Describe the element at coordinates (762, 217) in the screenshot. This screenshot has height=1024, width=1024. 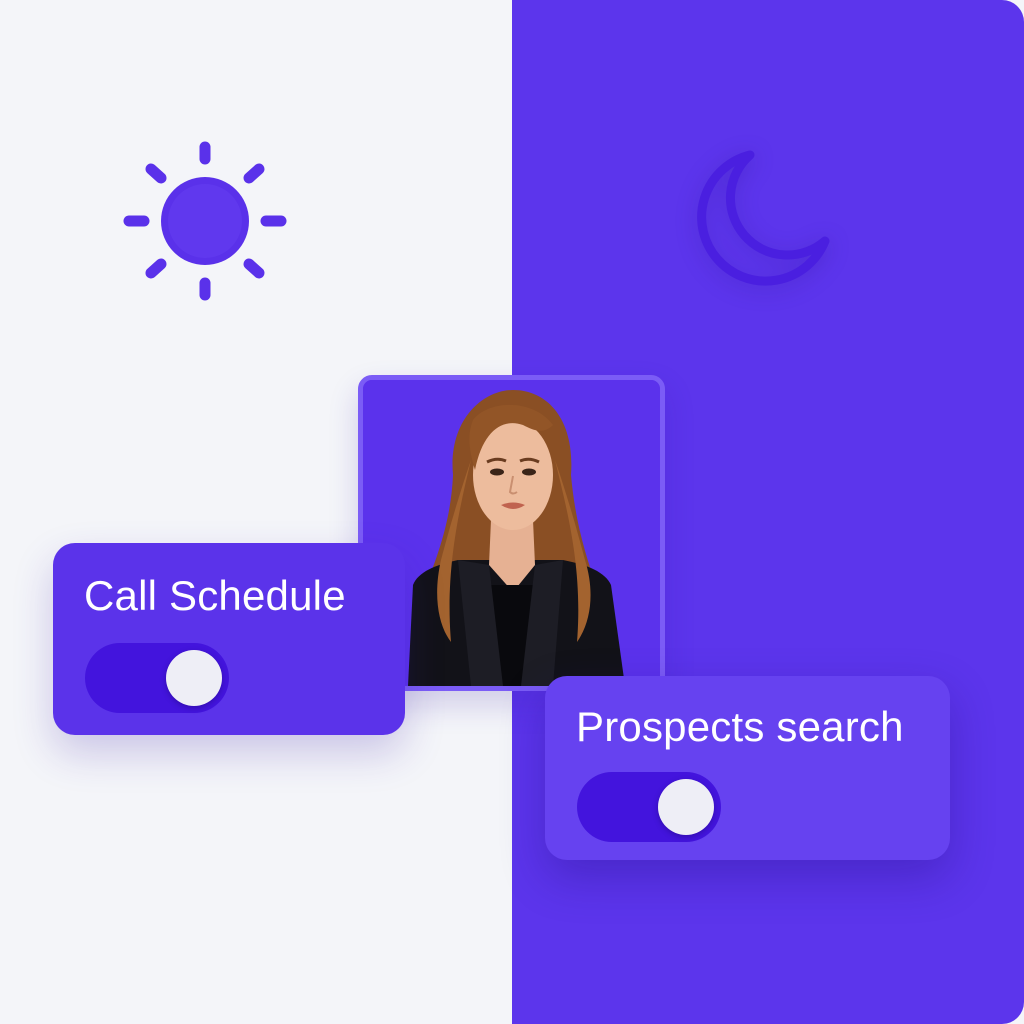
I see `moon-icon` at that location.